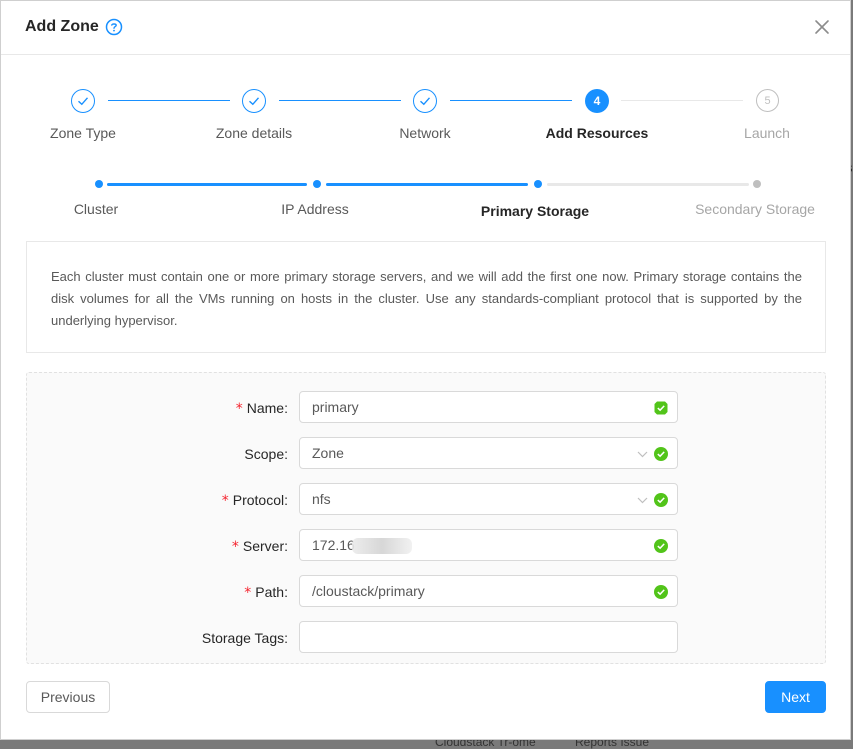 Image resolution: width=853 pixels, height=749 pixels. I want to click on modal-header: Add Zone, so click(425, 28).